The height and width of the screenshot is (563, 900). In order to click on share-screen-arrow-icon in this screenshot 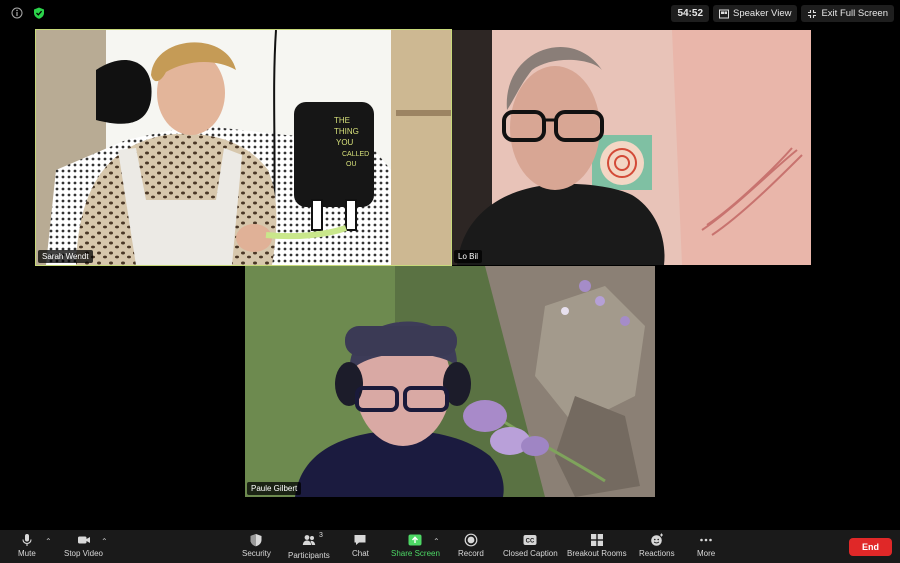, I will do `click(415, 540)`.